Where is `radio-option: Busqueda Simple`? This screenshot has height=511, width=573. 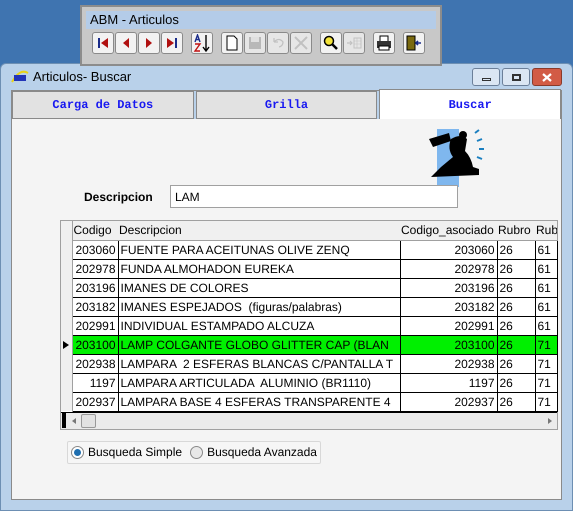
radio-option: Busqueda Simple is located at coordinates (126, 452).